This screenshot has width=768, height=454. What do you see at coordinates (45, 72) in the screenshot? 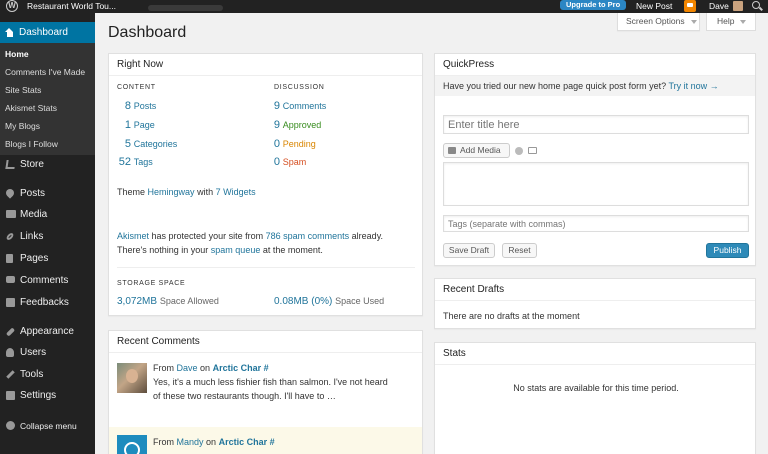
I see `submenu-item-comments-made: Comments I've Made` at bounding box center [45, 72].